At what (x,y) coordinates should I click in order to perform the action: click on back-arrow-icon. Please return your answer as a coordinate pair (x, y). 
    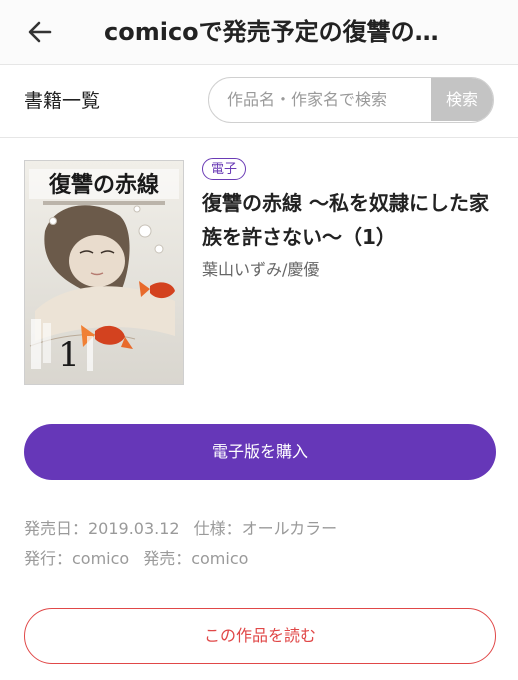
    Looking at the image, I should click on (40, 32).